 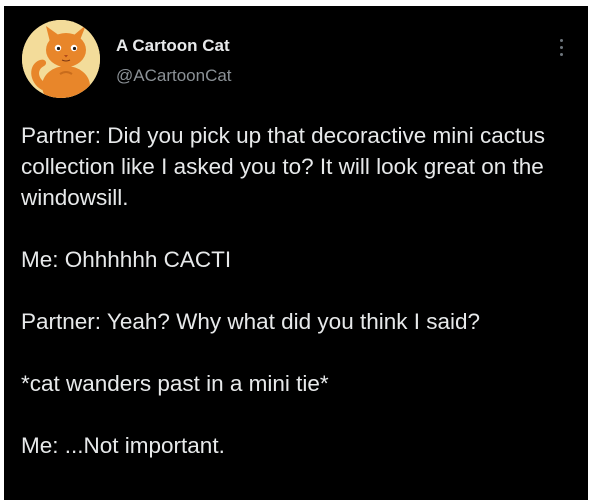 What do you see at coordinates (175, 383) in the screenshot?
I see `tweet-paragraph: *cat wanders past in a mini tie*` at bounding box center [175, 383].